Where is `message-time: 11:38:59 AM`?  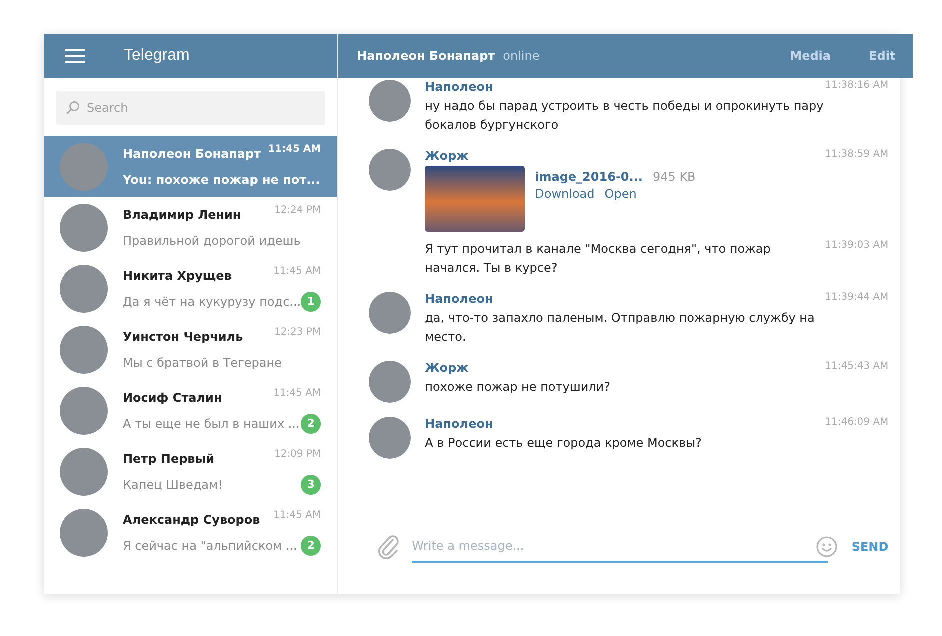
message-time: 11:38:59 AM is located at coordinates (857, 155).